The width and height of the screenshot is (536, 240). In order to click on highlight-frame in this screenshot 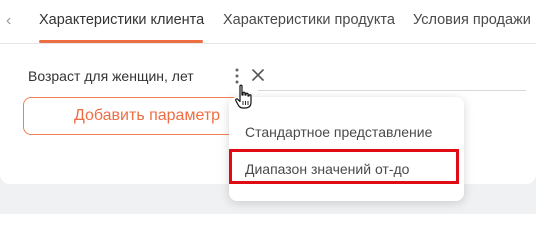, I will do `click(344, 166)`.